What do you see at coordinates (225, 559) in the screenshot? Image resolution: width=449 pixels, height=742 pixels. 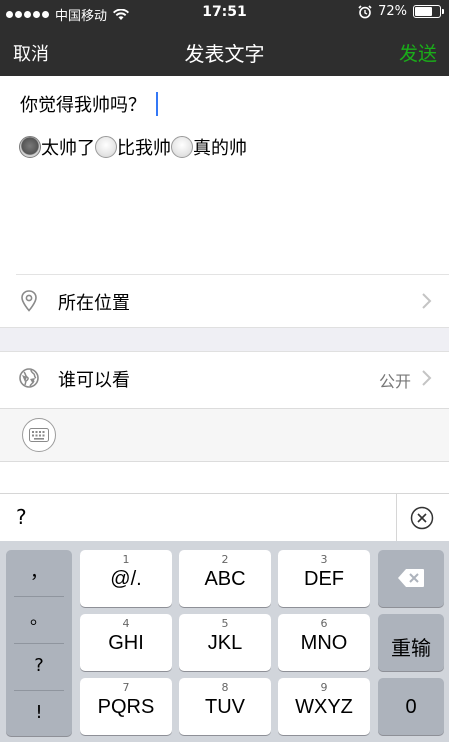 I see `key-number: 2` at bounding box center [225, 559].